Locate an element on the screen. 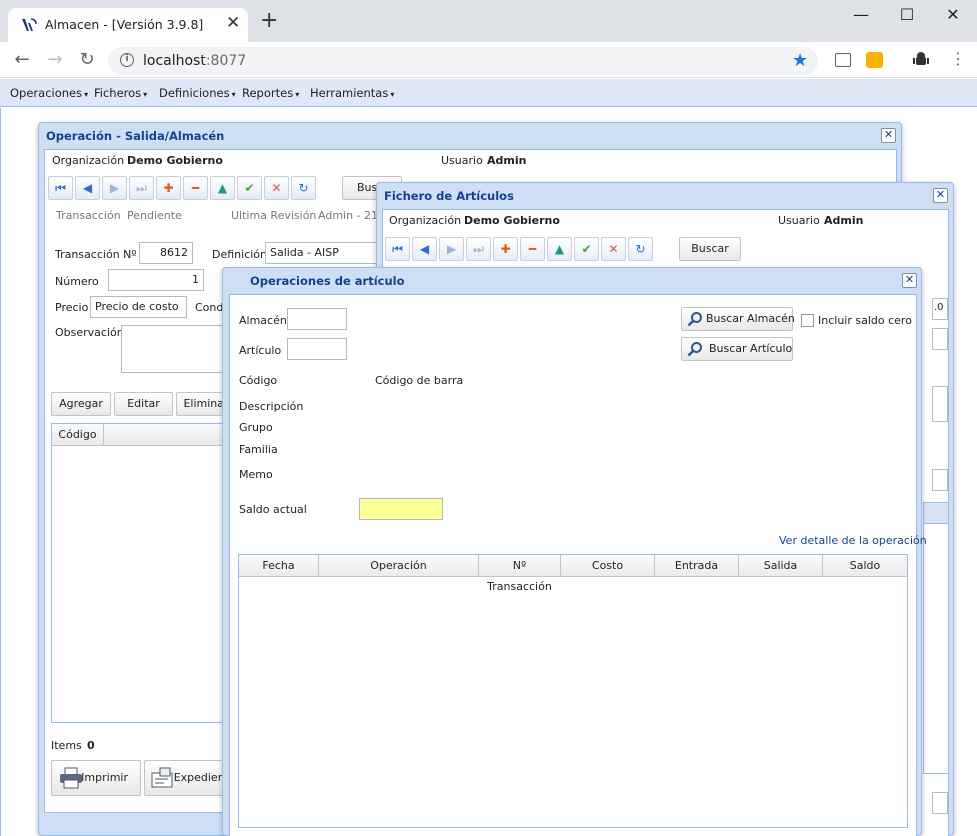 The height and width of the screenshot is (836, 977). edge-field: .0 is located at coordinates (940, 309).